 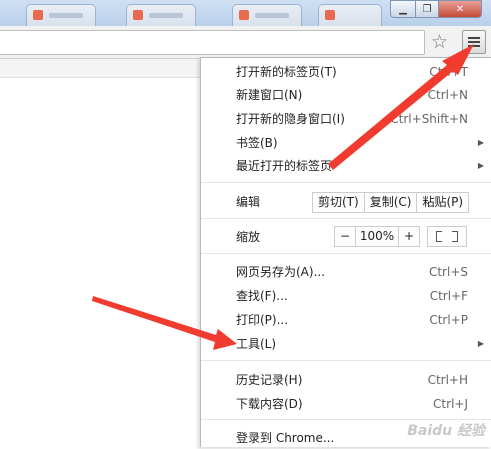 What do you see at coordinates (248, 202) in the screenshot?
I see `menu-item-label: 编辑` at bounding box center [248, 202].